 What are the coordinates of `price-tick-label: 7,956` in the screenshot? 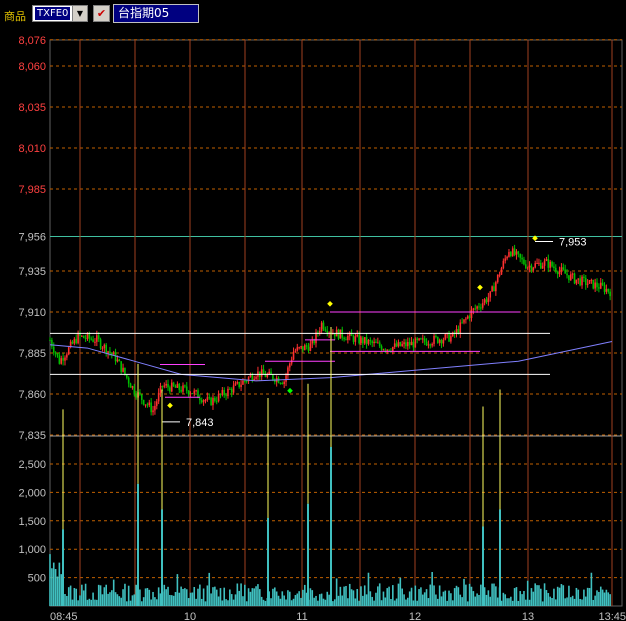 It's located at (32, 238).